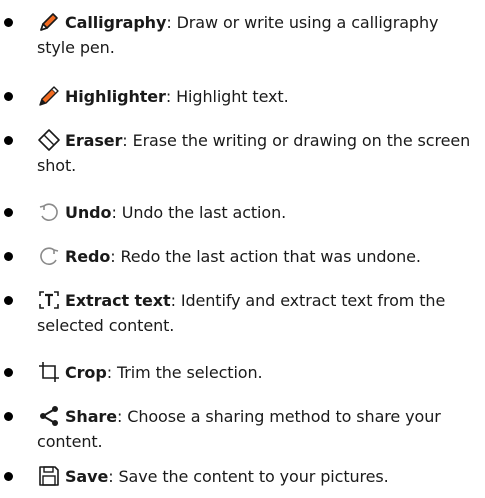  I want to click on item-description: : Highlight text., so click(227, 96).